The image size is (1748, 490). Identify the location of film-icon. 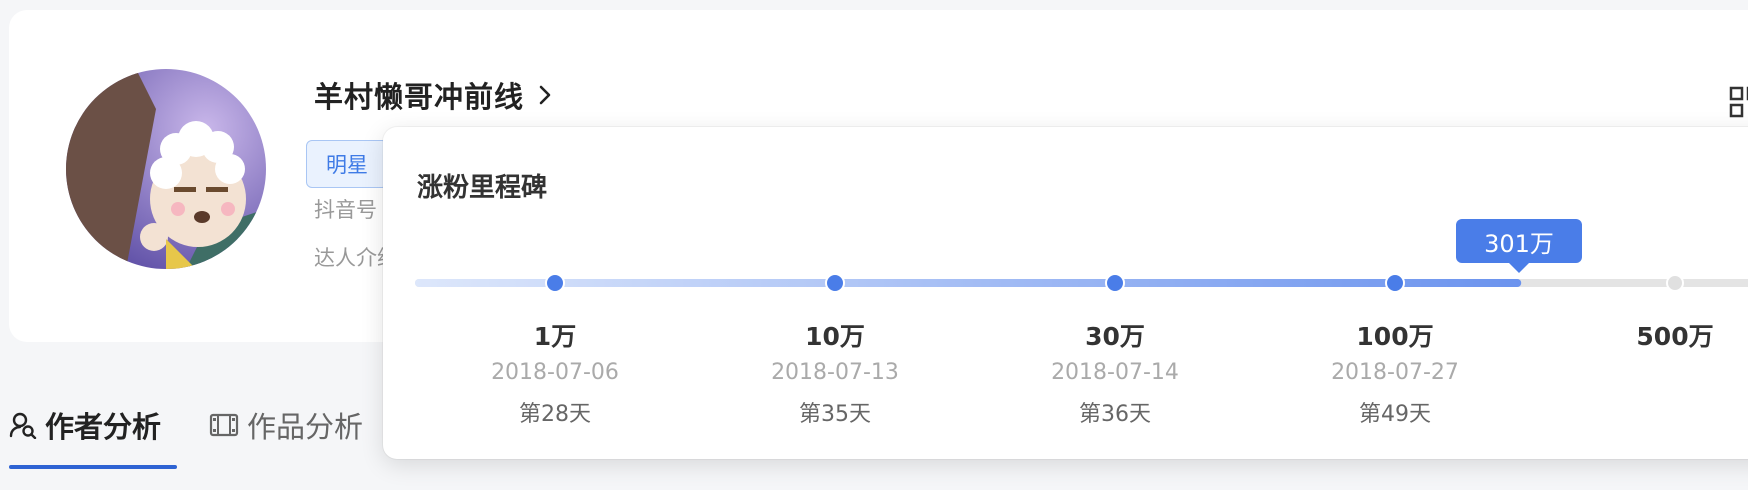
(224, 425).